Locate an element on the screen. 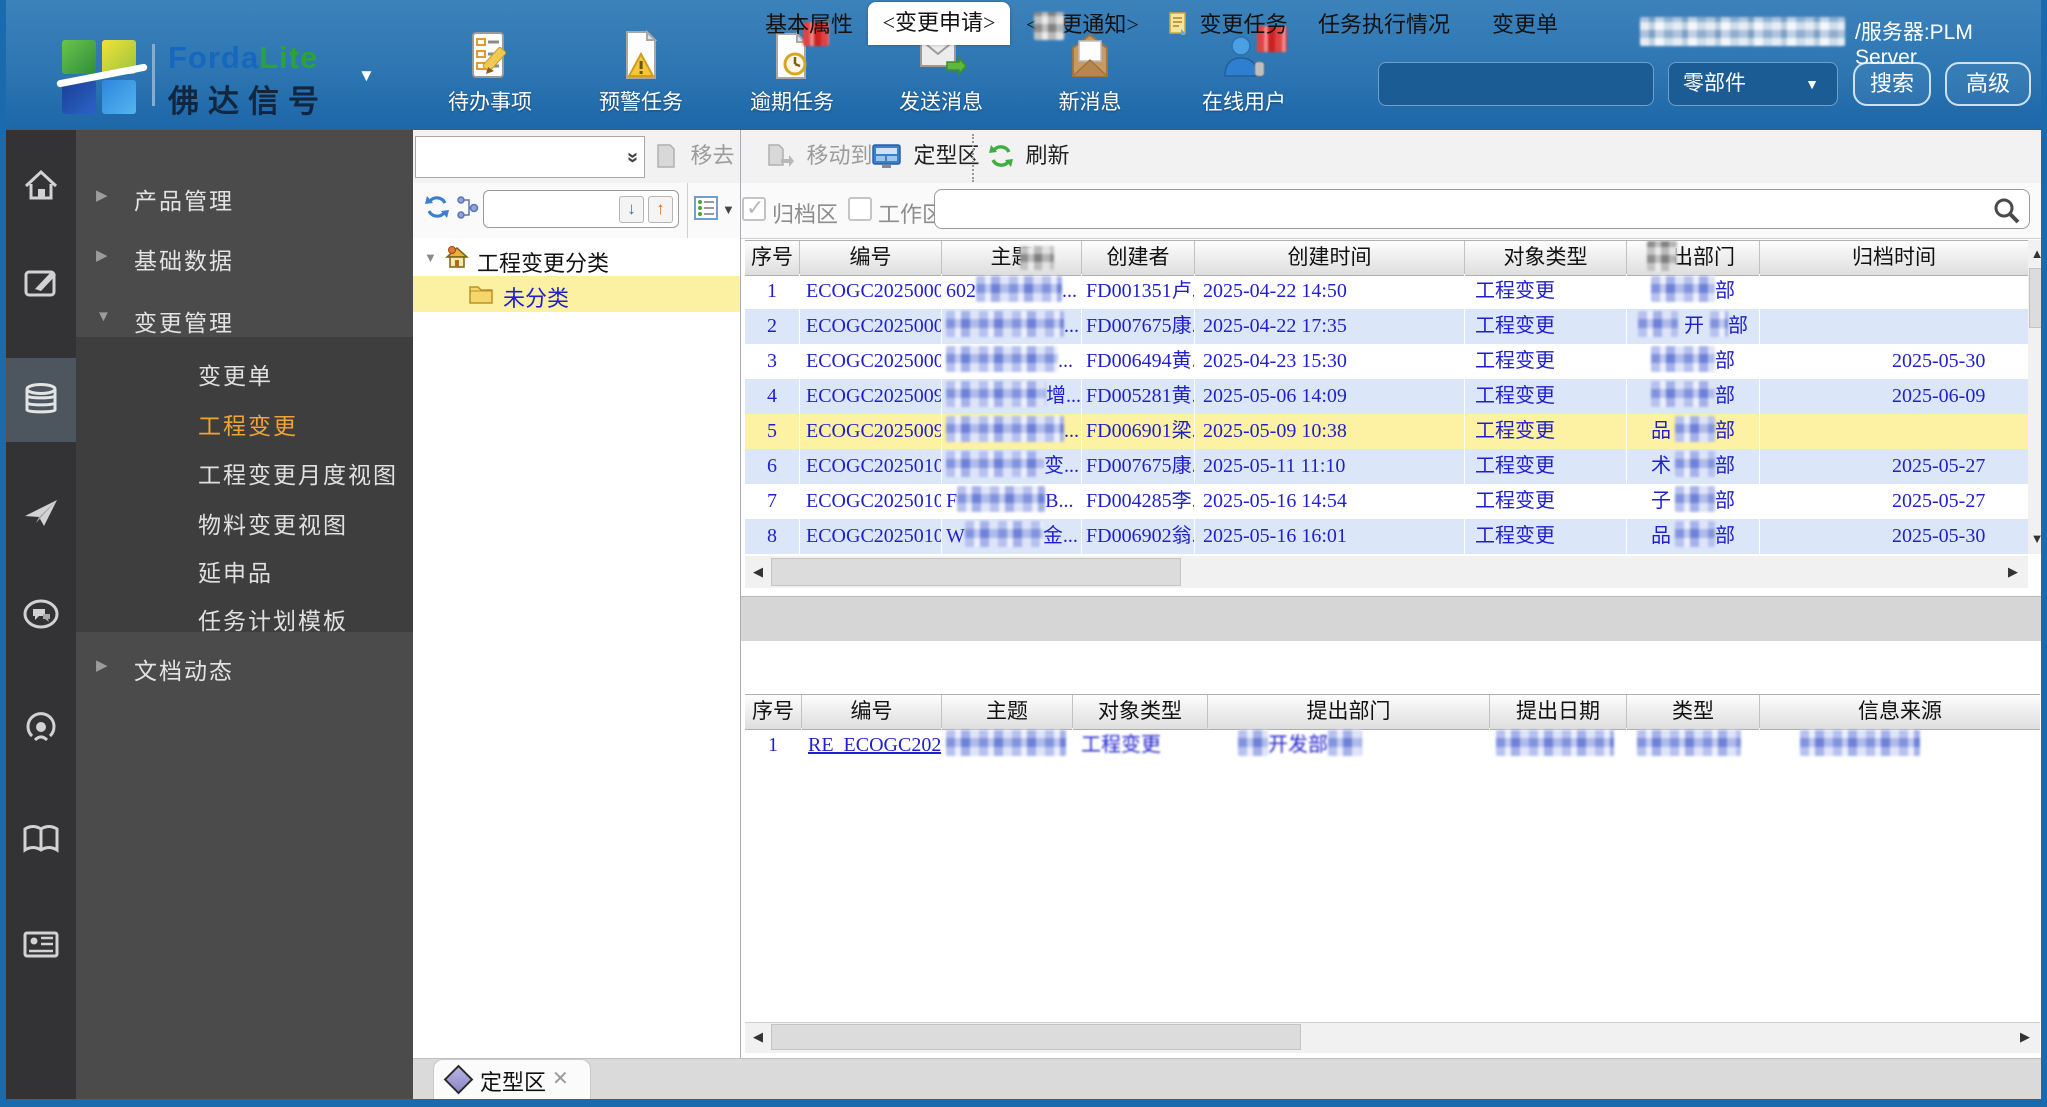  tree-filter-input: ↓ ↑ is located at coordinates (581, 209).